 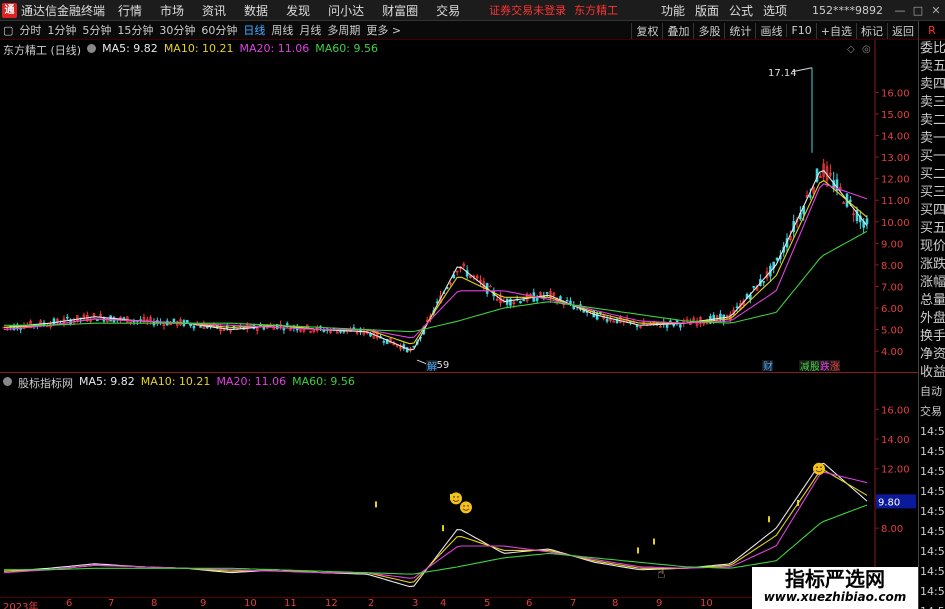 What do you see at coordinates (932, 174) in the screenshot?
I see `quote-field-7: 买二` at bounding box center [932, 174].